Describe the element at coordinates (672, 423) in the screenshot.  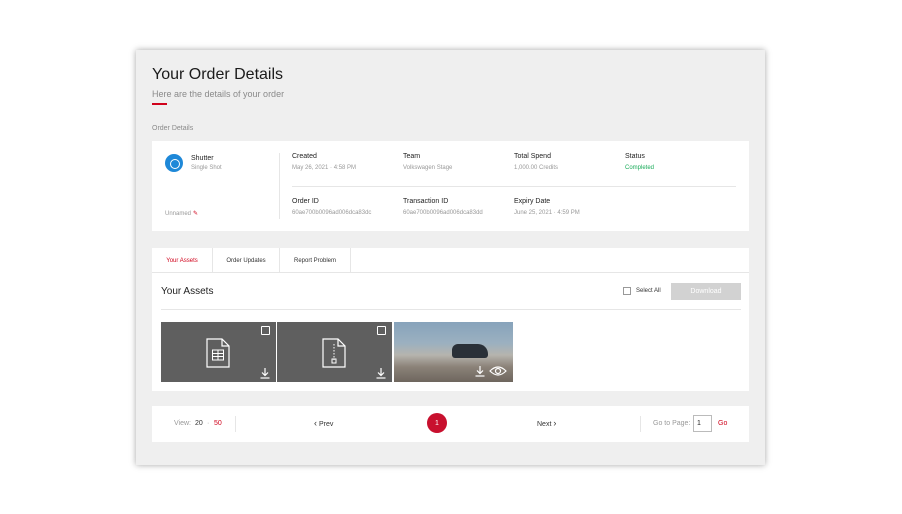
I see `goto-label: Go to Page:` at that location.